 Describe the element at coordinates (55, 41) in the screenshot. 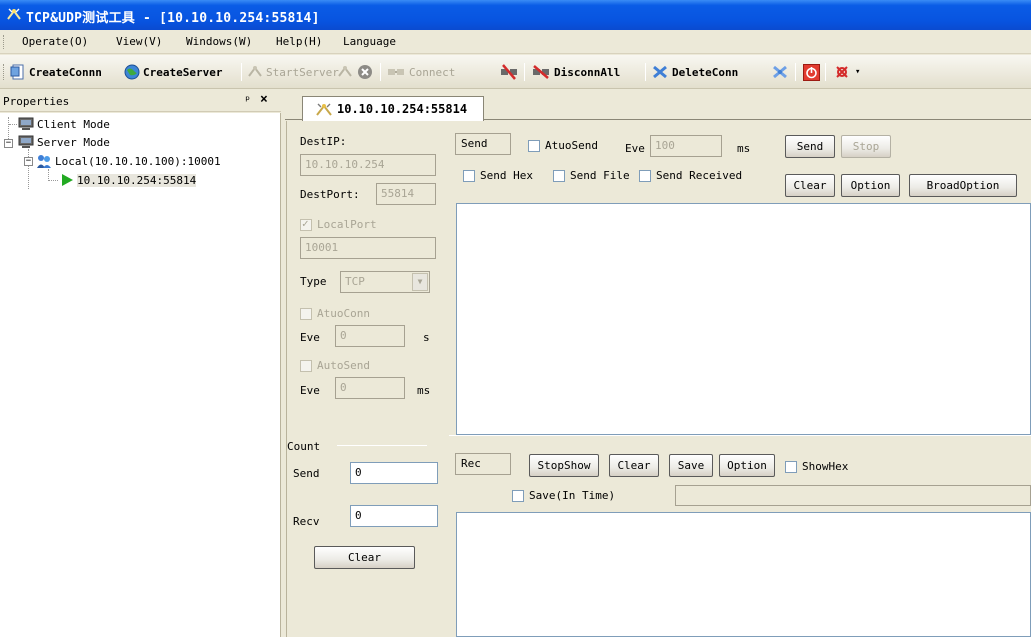

I see `menu-operate: Operate(O)` at that location.